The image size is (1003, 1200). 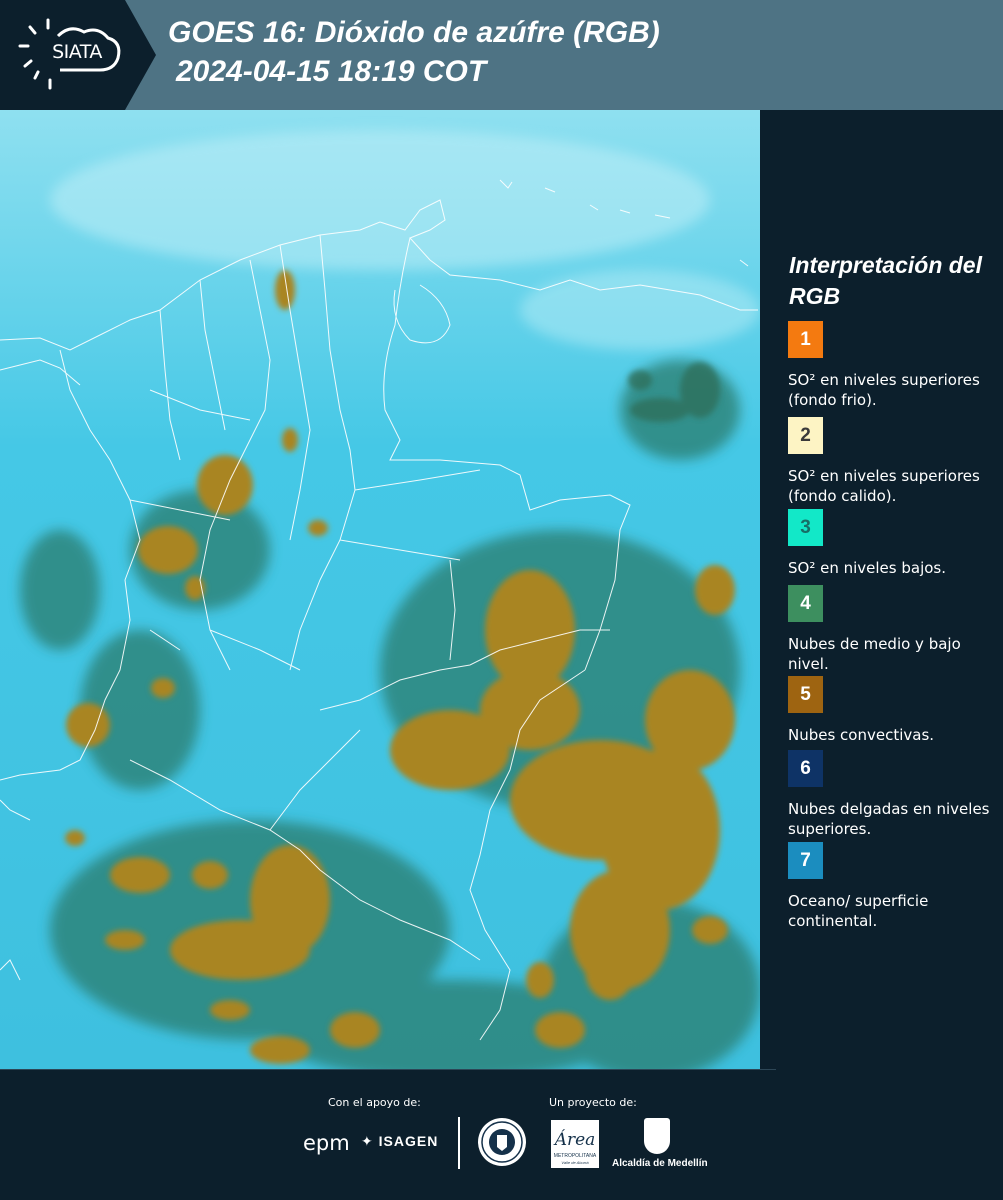 What do you see at coordinates (874, 654) in the screenshot?
I see `legend-label: Nubes de medio y bajo nivel.` at bounding box center [874, 654].